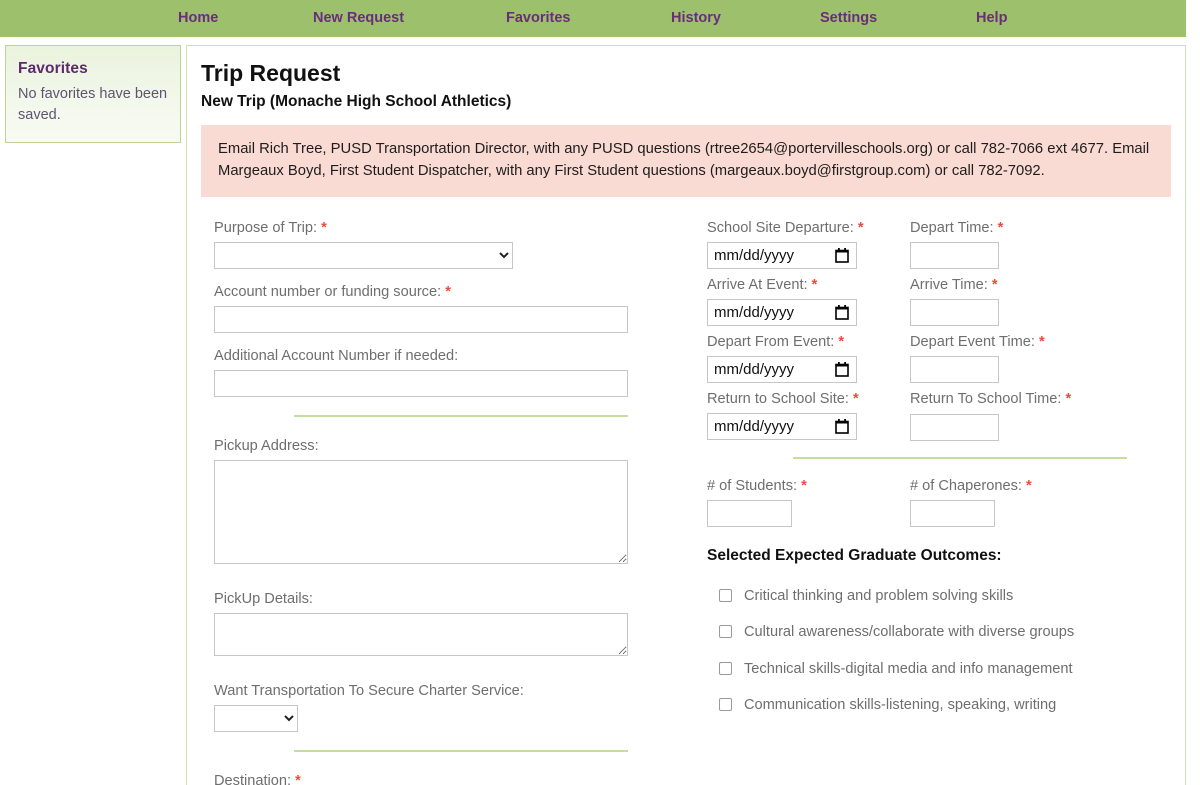  I want to click on sidebar: Favorites No favorites have been saved., so click(93, 94).